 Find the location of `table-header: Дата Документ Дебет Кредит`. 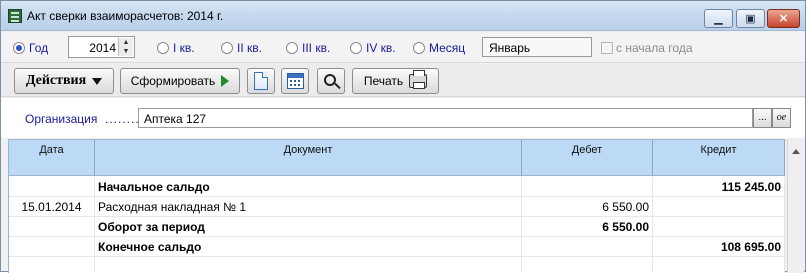

table-header: Дата Документ Дебет Кредит is located at coordinates (397, 157).